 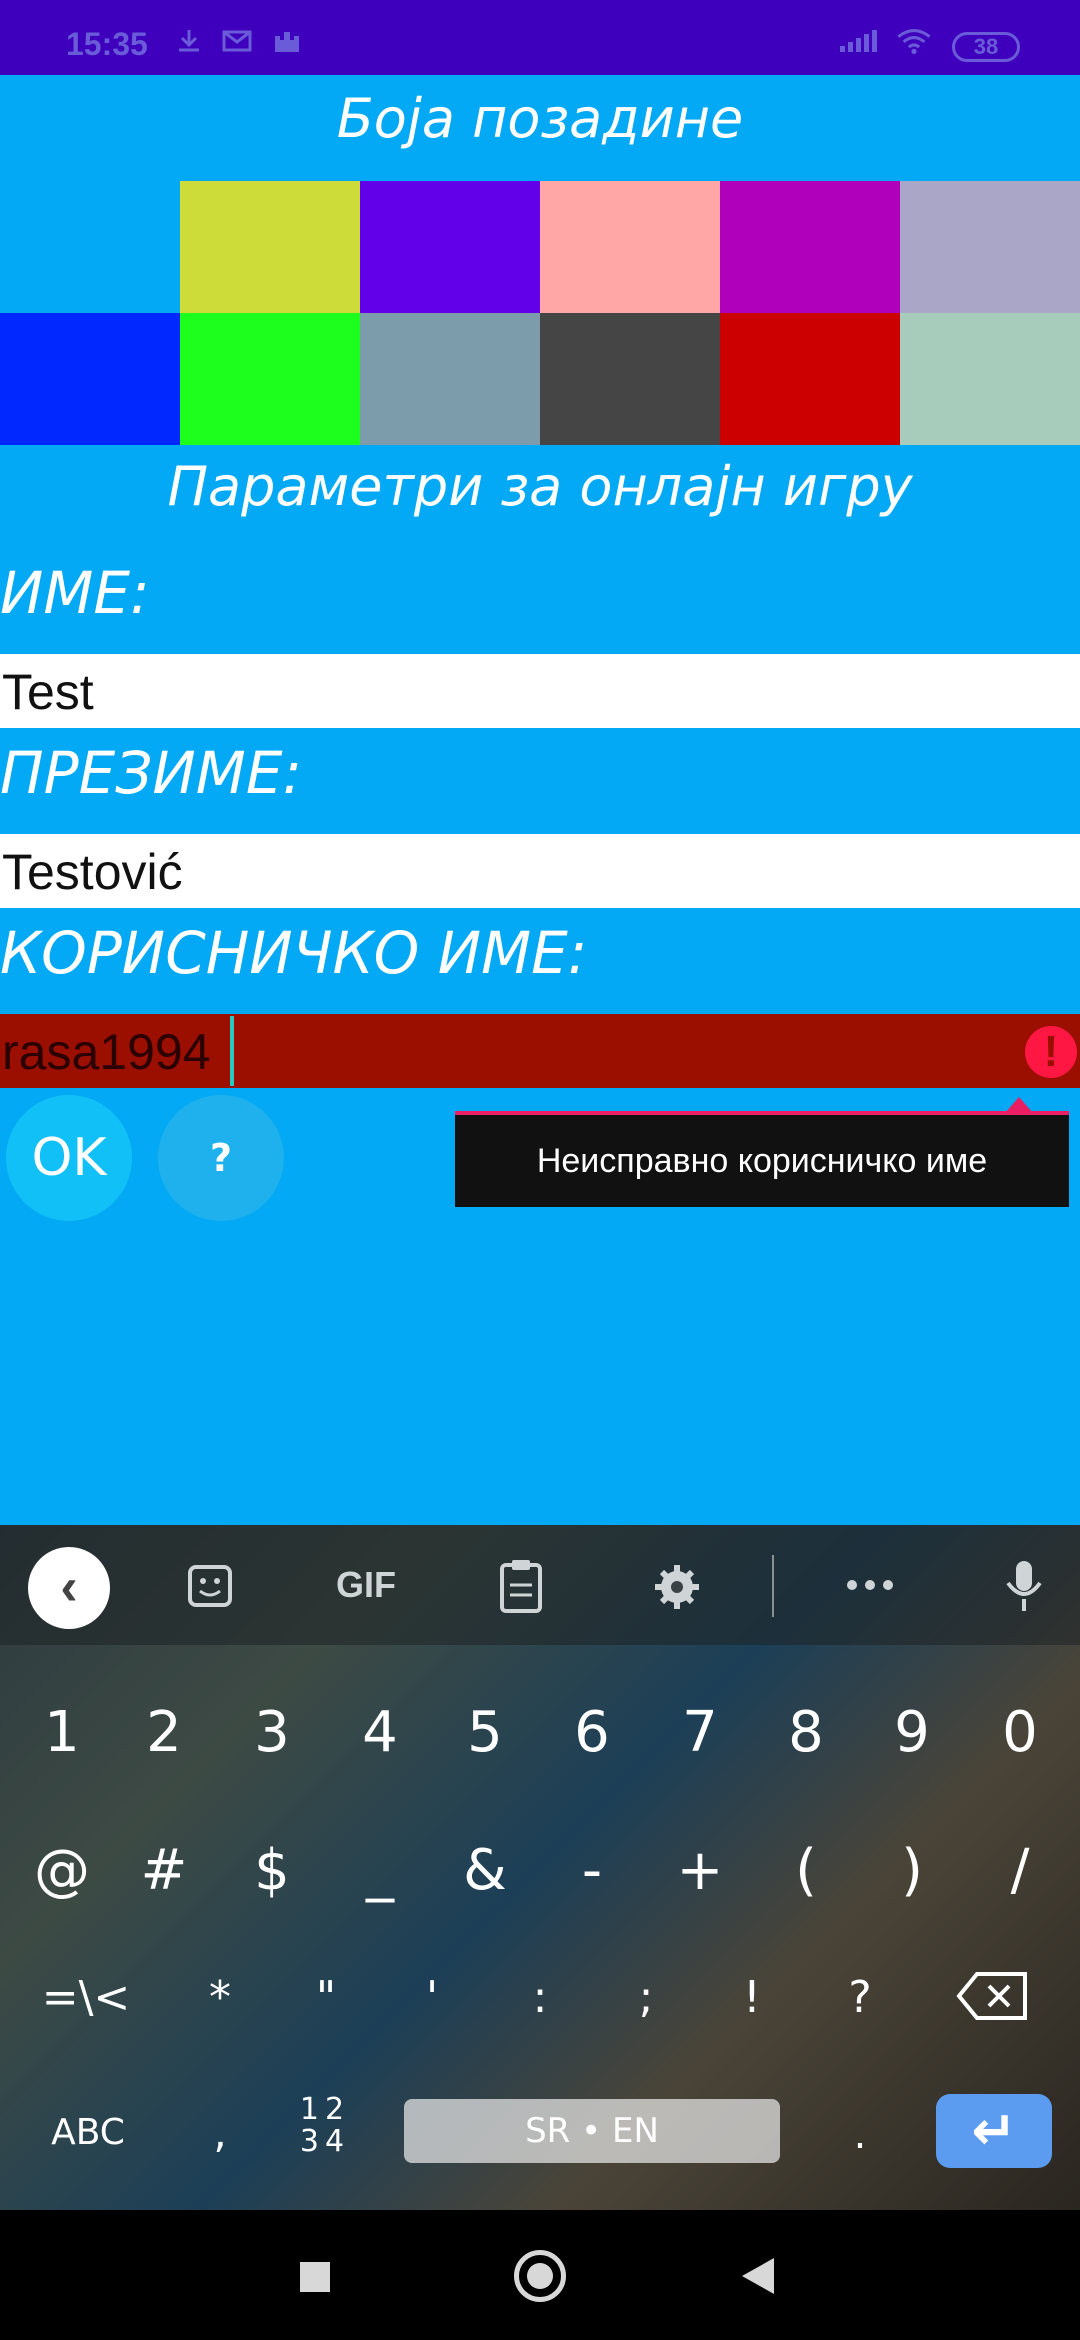 What do you see at coordinates (540, 2276) in the screenshot?
I see `home-icon-dot` at bounding box center [540, 2276].